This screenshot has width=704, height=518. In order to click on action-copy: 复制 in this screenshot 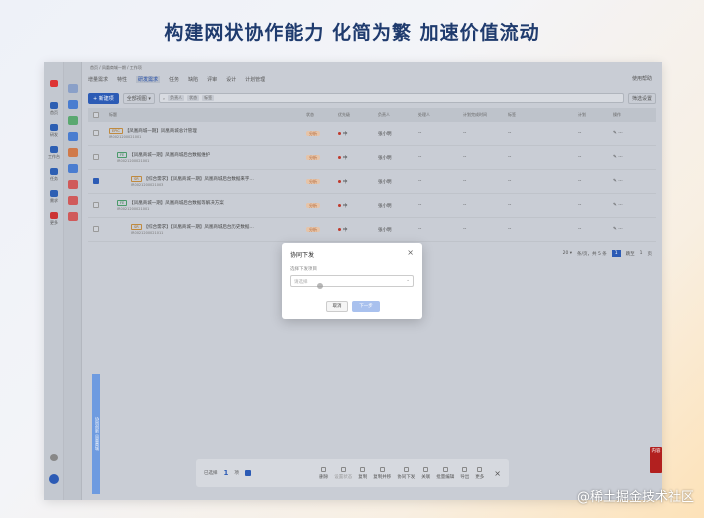, I will do `click(362, 473)`.